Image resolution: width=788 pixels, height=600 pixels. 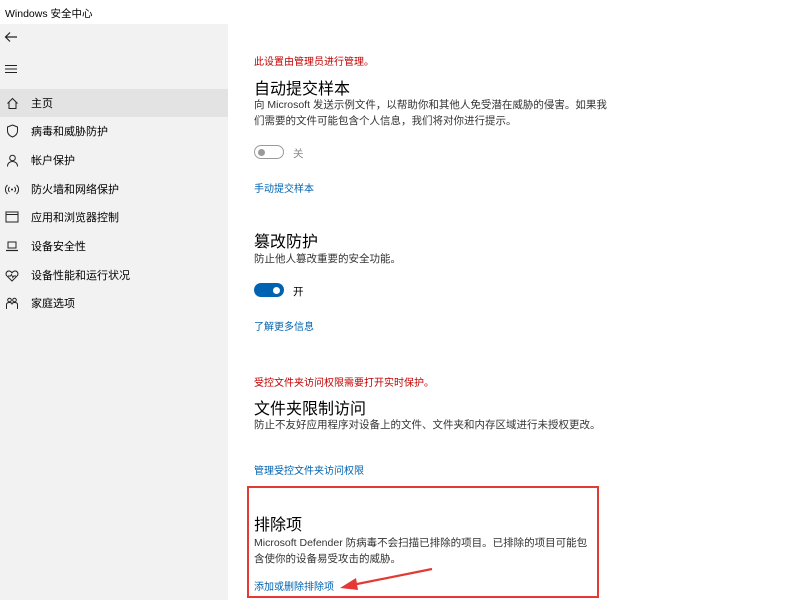 What do you see at coordinates (302, 89) in the screenshot?
I see `sample-submission-title: 自动提交样本` at bounding box center [302, 89].